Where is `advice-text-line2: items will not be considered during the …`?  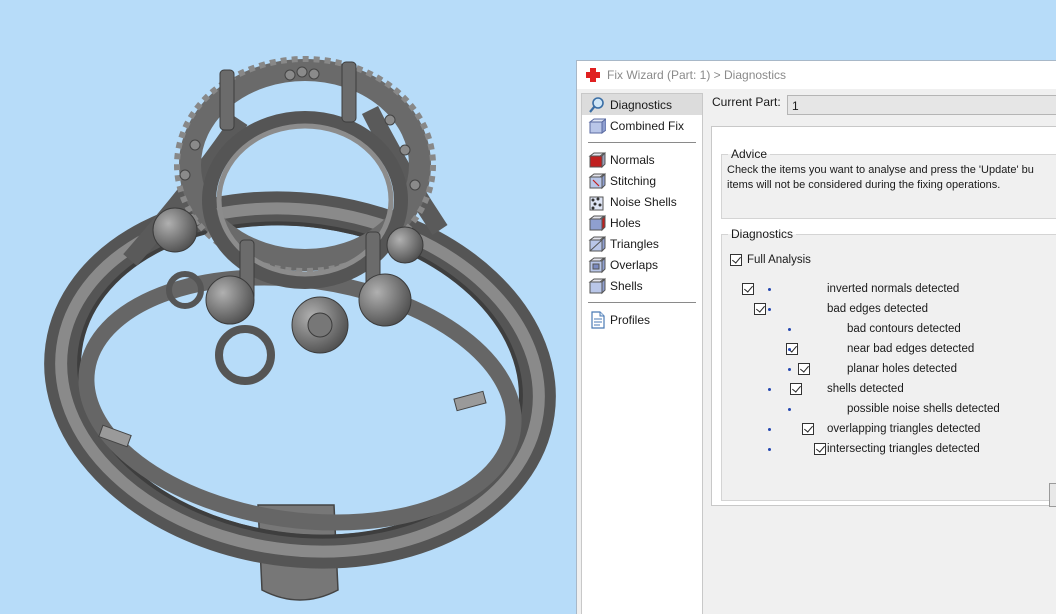
advice-text-line2: items will not be considered during the … is located at coordinates (864, 185).